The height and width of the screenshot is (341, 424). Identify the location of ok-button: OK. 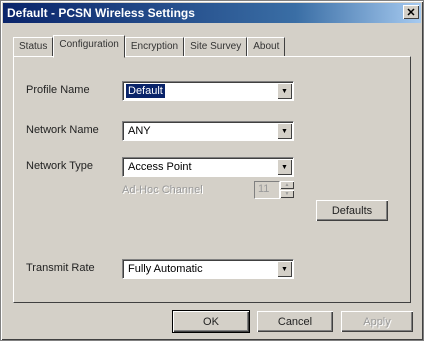
(211, 321).